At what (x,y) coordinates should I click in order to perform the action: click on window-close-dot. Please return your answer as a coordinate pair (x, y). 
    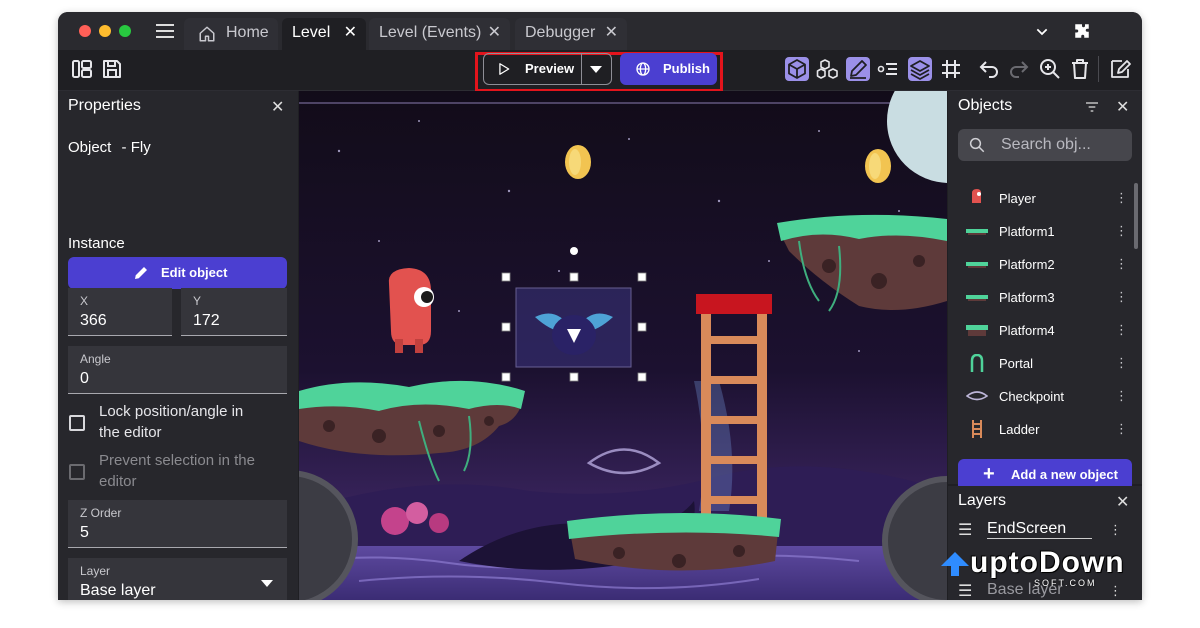
    Looking at the image, I should click on (85, 31).